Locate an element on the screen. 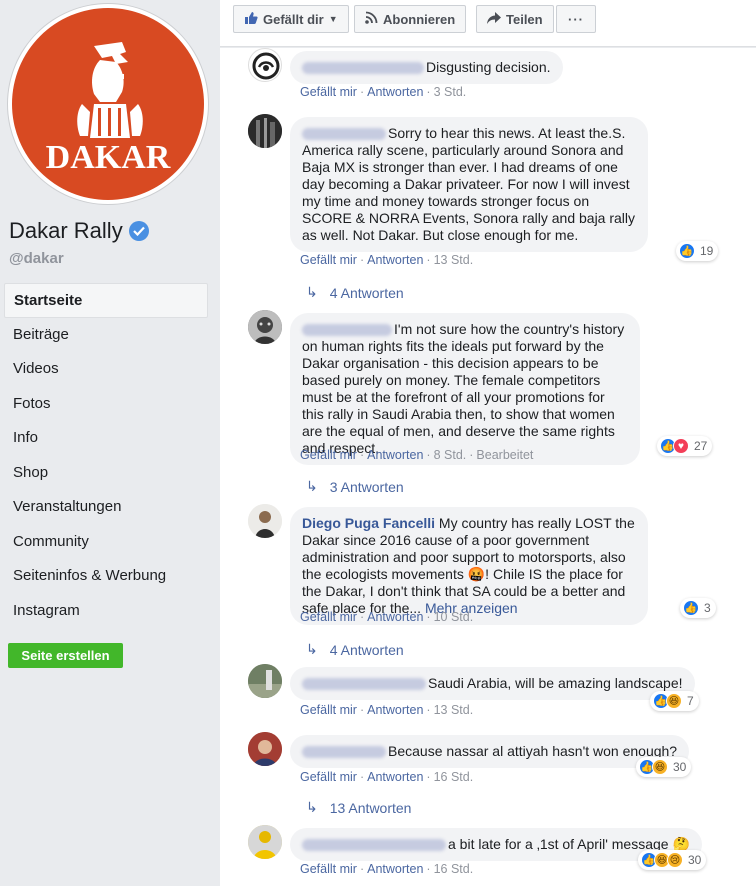 Image resolution: width=756 pixels, height=886 pixels. comment-timestamp: 3 Std. is located at coordinates (450, 92).